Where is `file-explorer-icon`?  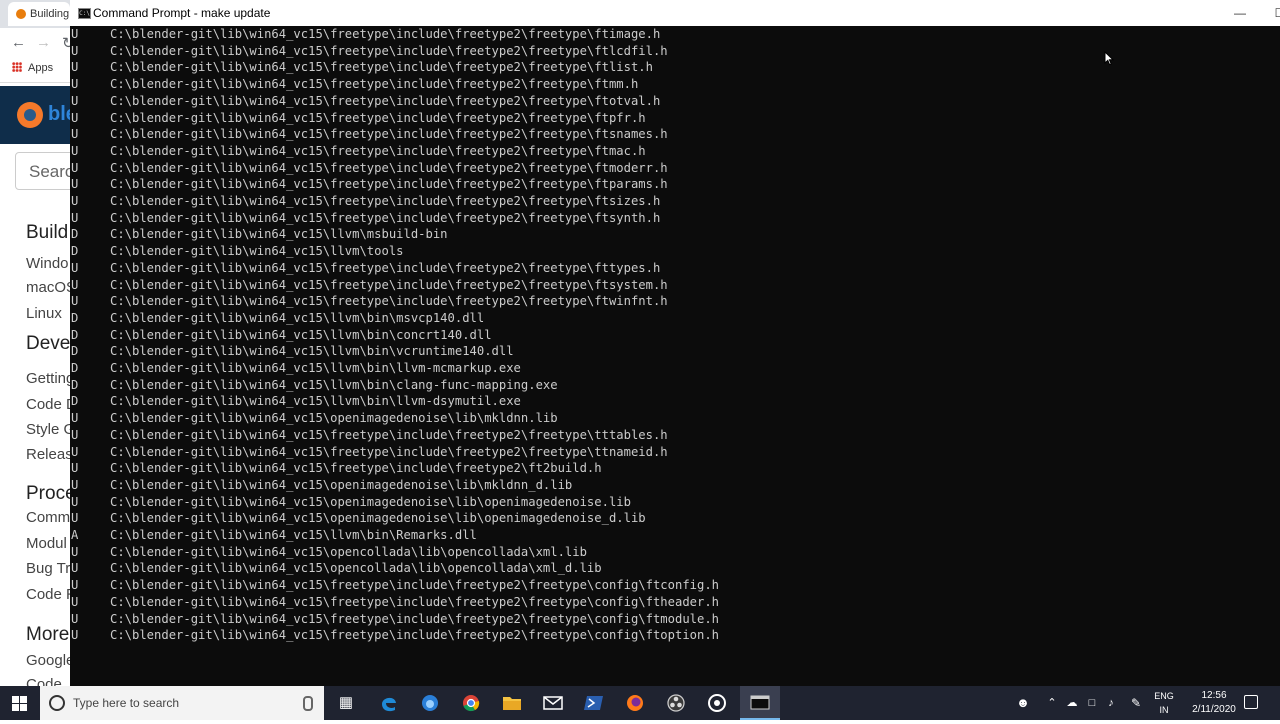 file-explorer-icon is located at coordinates (512, 703).